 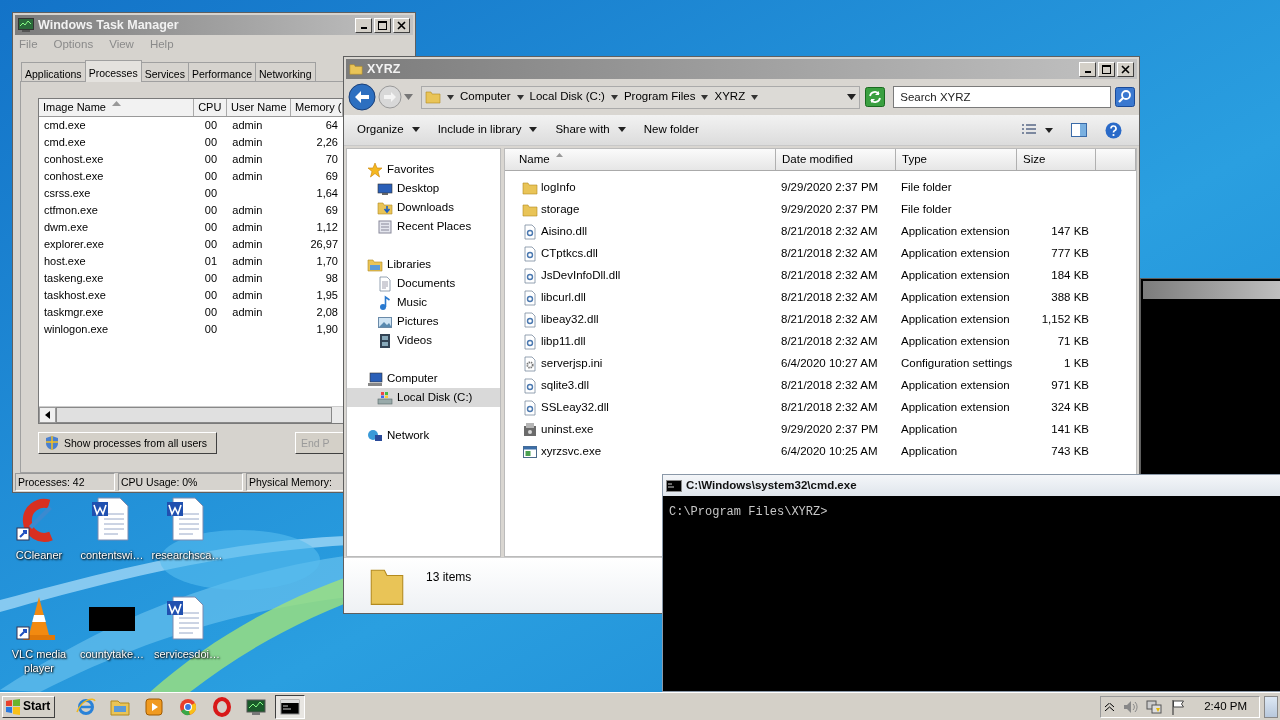 What do you see at coordinates (1029, 130) in the screenshot?
I see `list-view-icon` at bounding box center [1029, 130].